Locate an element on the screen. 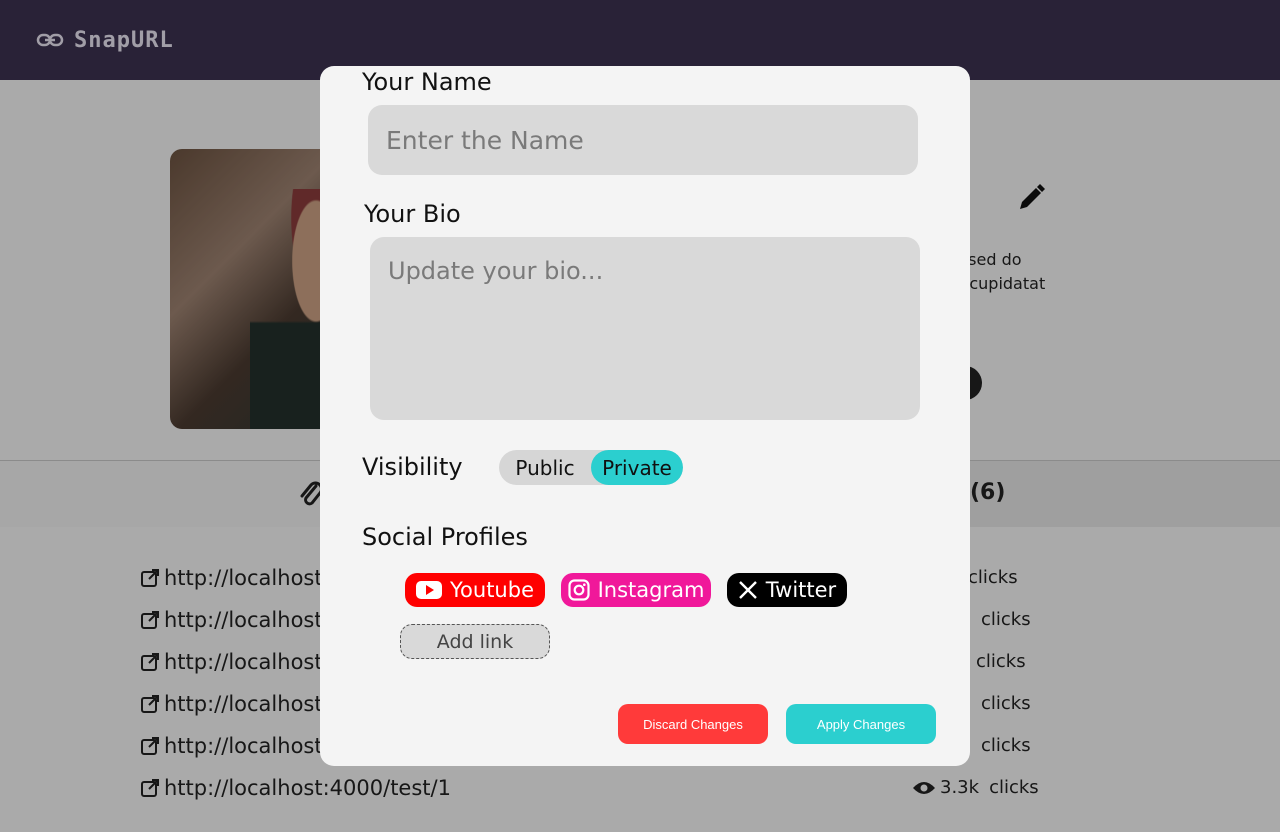 The width and height of the screenshot is (1280, 832). visibility-private-option: Private is located at coordinates (637, 467).